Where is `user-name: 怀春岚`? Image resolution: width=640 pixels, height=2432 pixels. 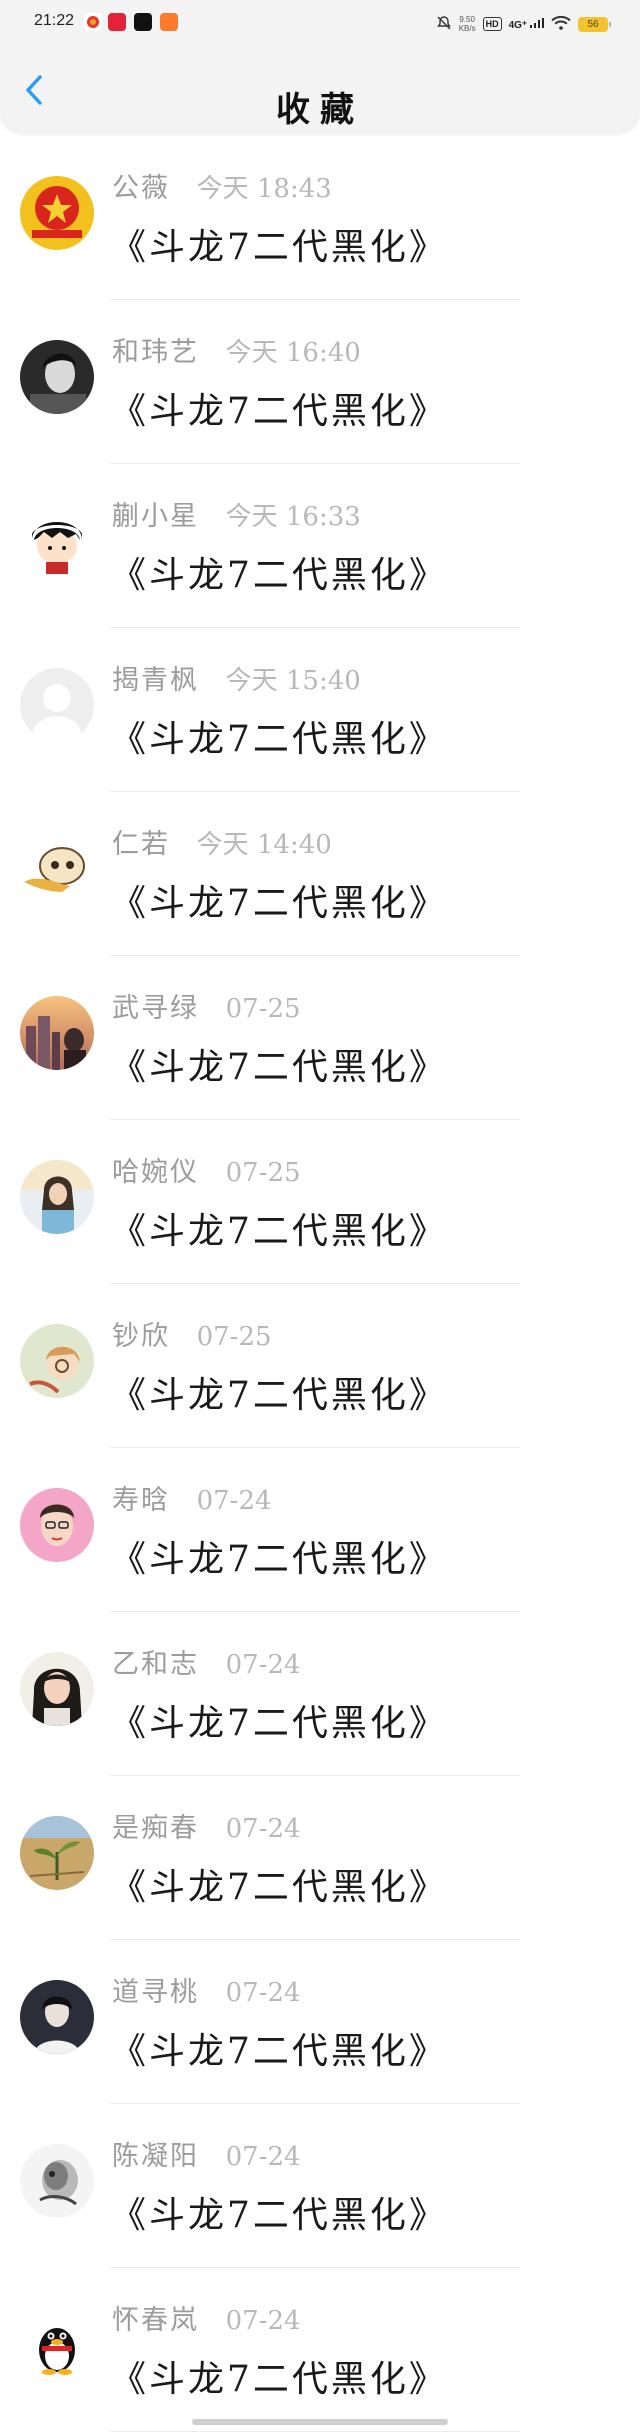 user-name: 怀春岚 is located at coordinates (155, 2320).